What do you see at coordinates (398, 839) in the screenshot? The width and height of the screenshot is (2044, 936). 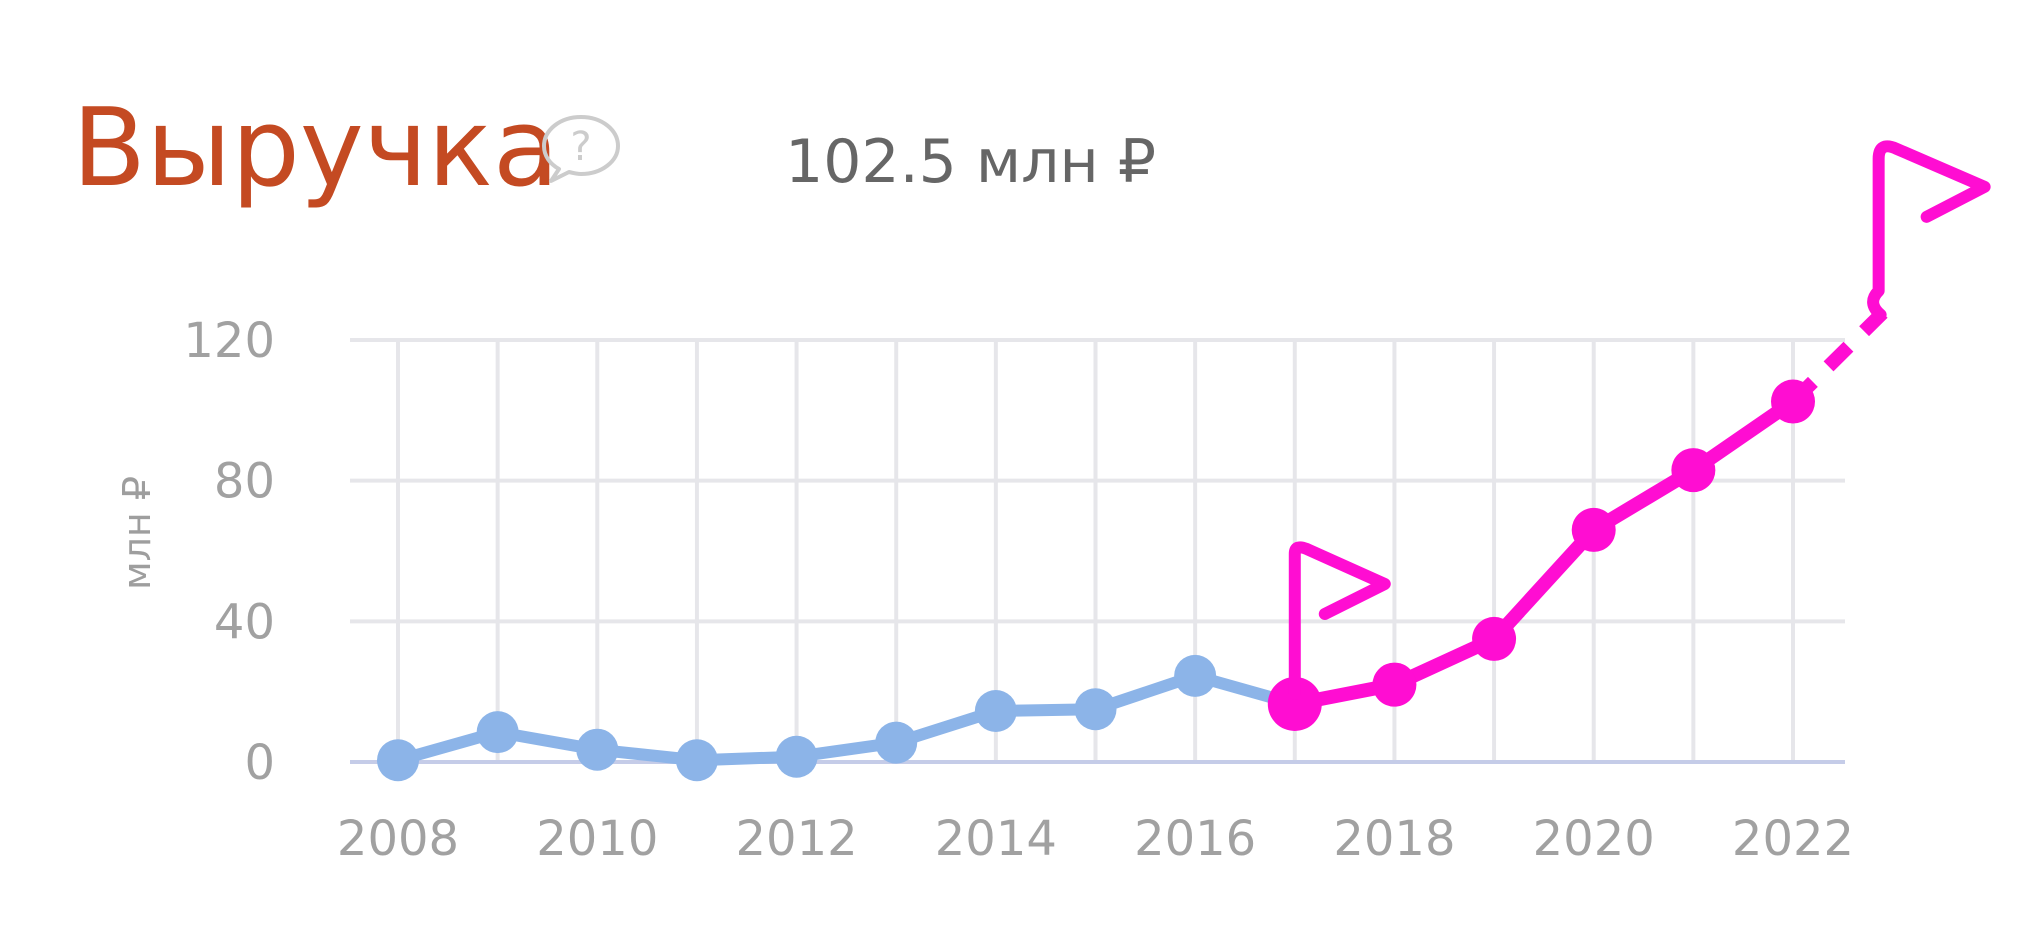 I see `x-tick-label: 2008` at bounding box center [398, 839].